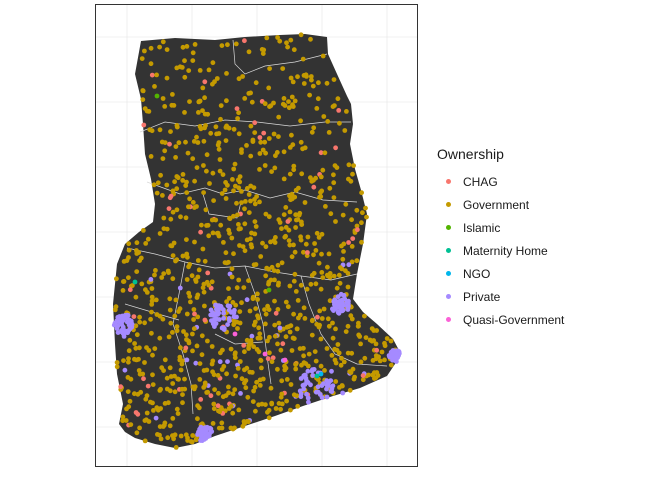 This screenshot has height=480, width=672. Describe the element at coordinates (505, 250) in the screenshot. I see `legend-label: Maternity Home` at that location.